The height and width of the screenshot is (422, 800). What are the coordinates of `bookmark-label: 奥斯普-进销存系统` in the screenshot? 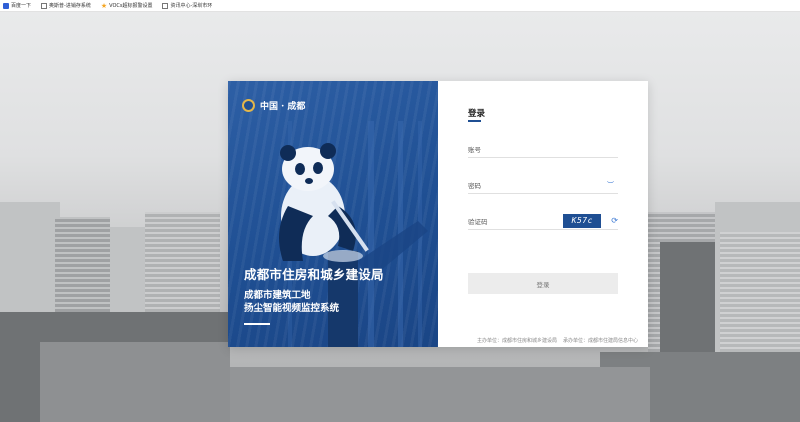 It's located at (70, 6).